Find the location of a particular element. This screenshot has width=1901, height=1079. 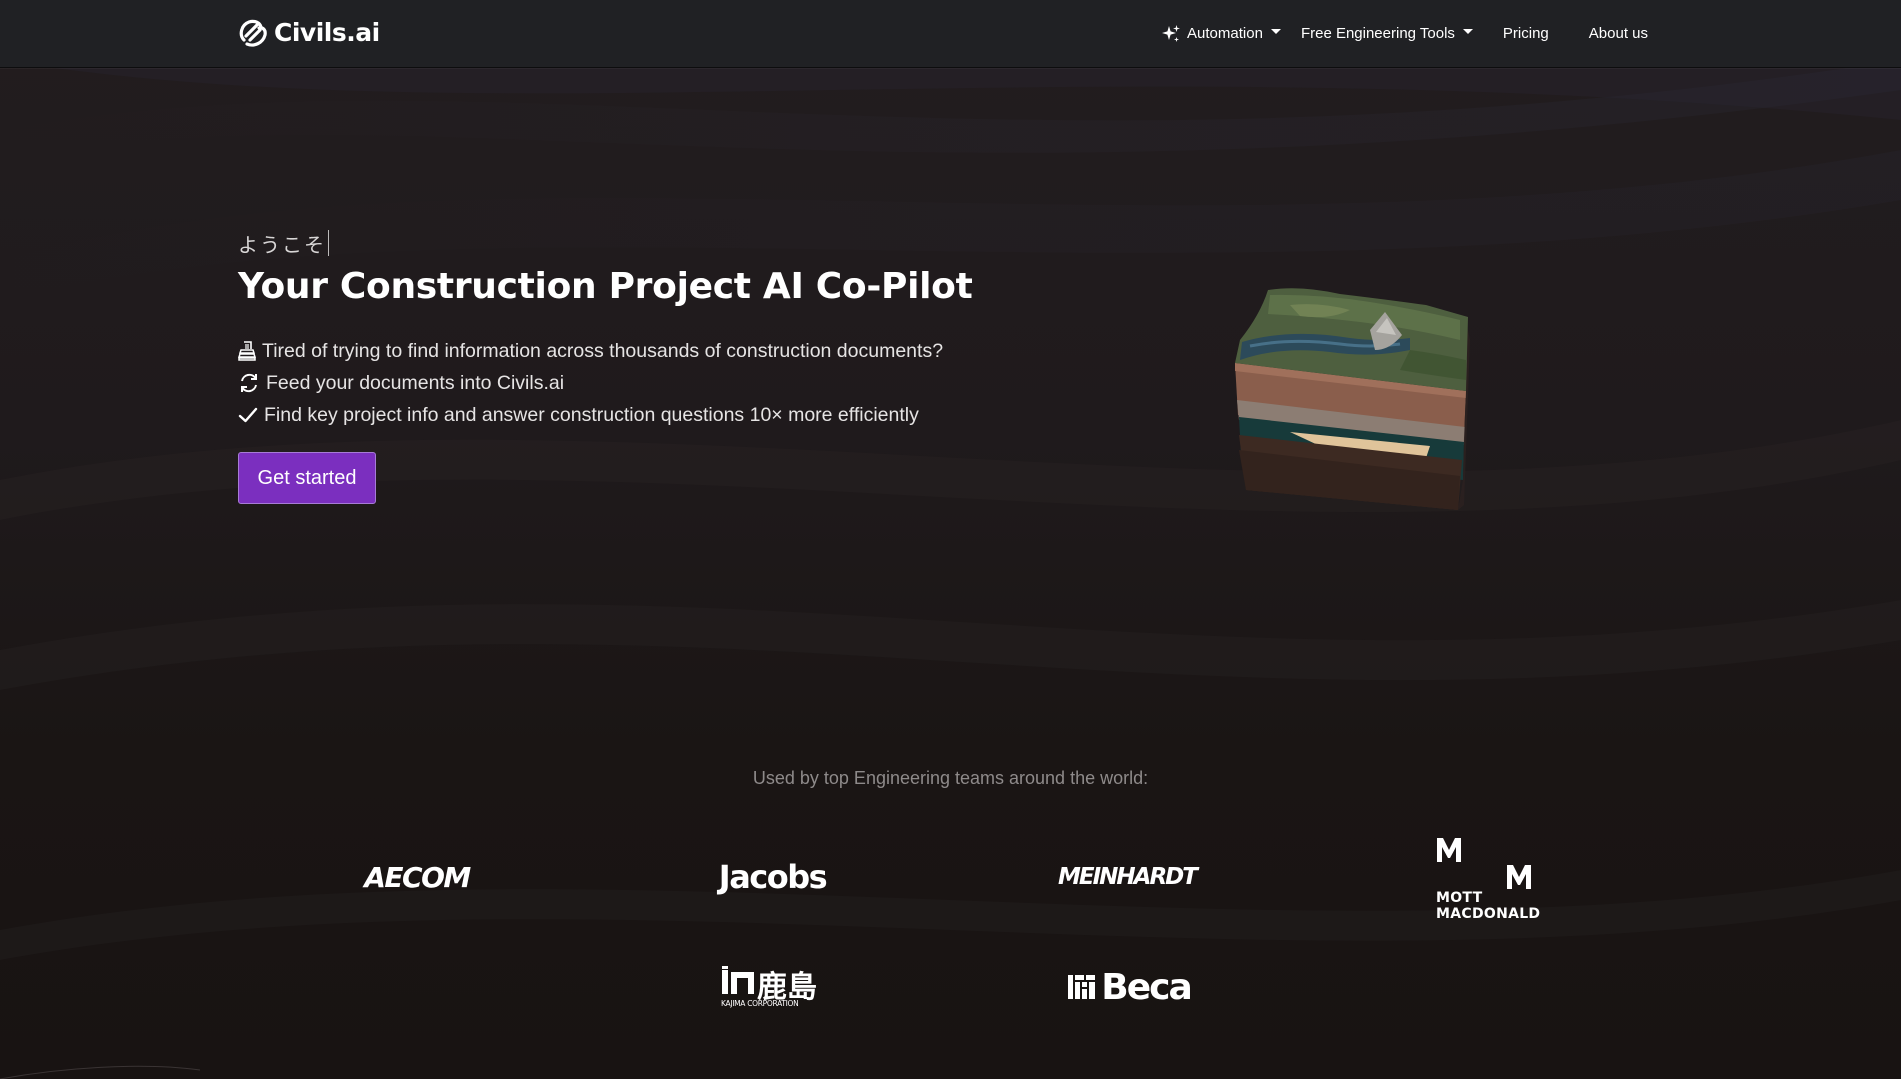

beca-logo-text: Beca is located at coordinates (1146, 987).